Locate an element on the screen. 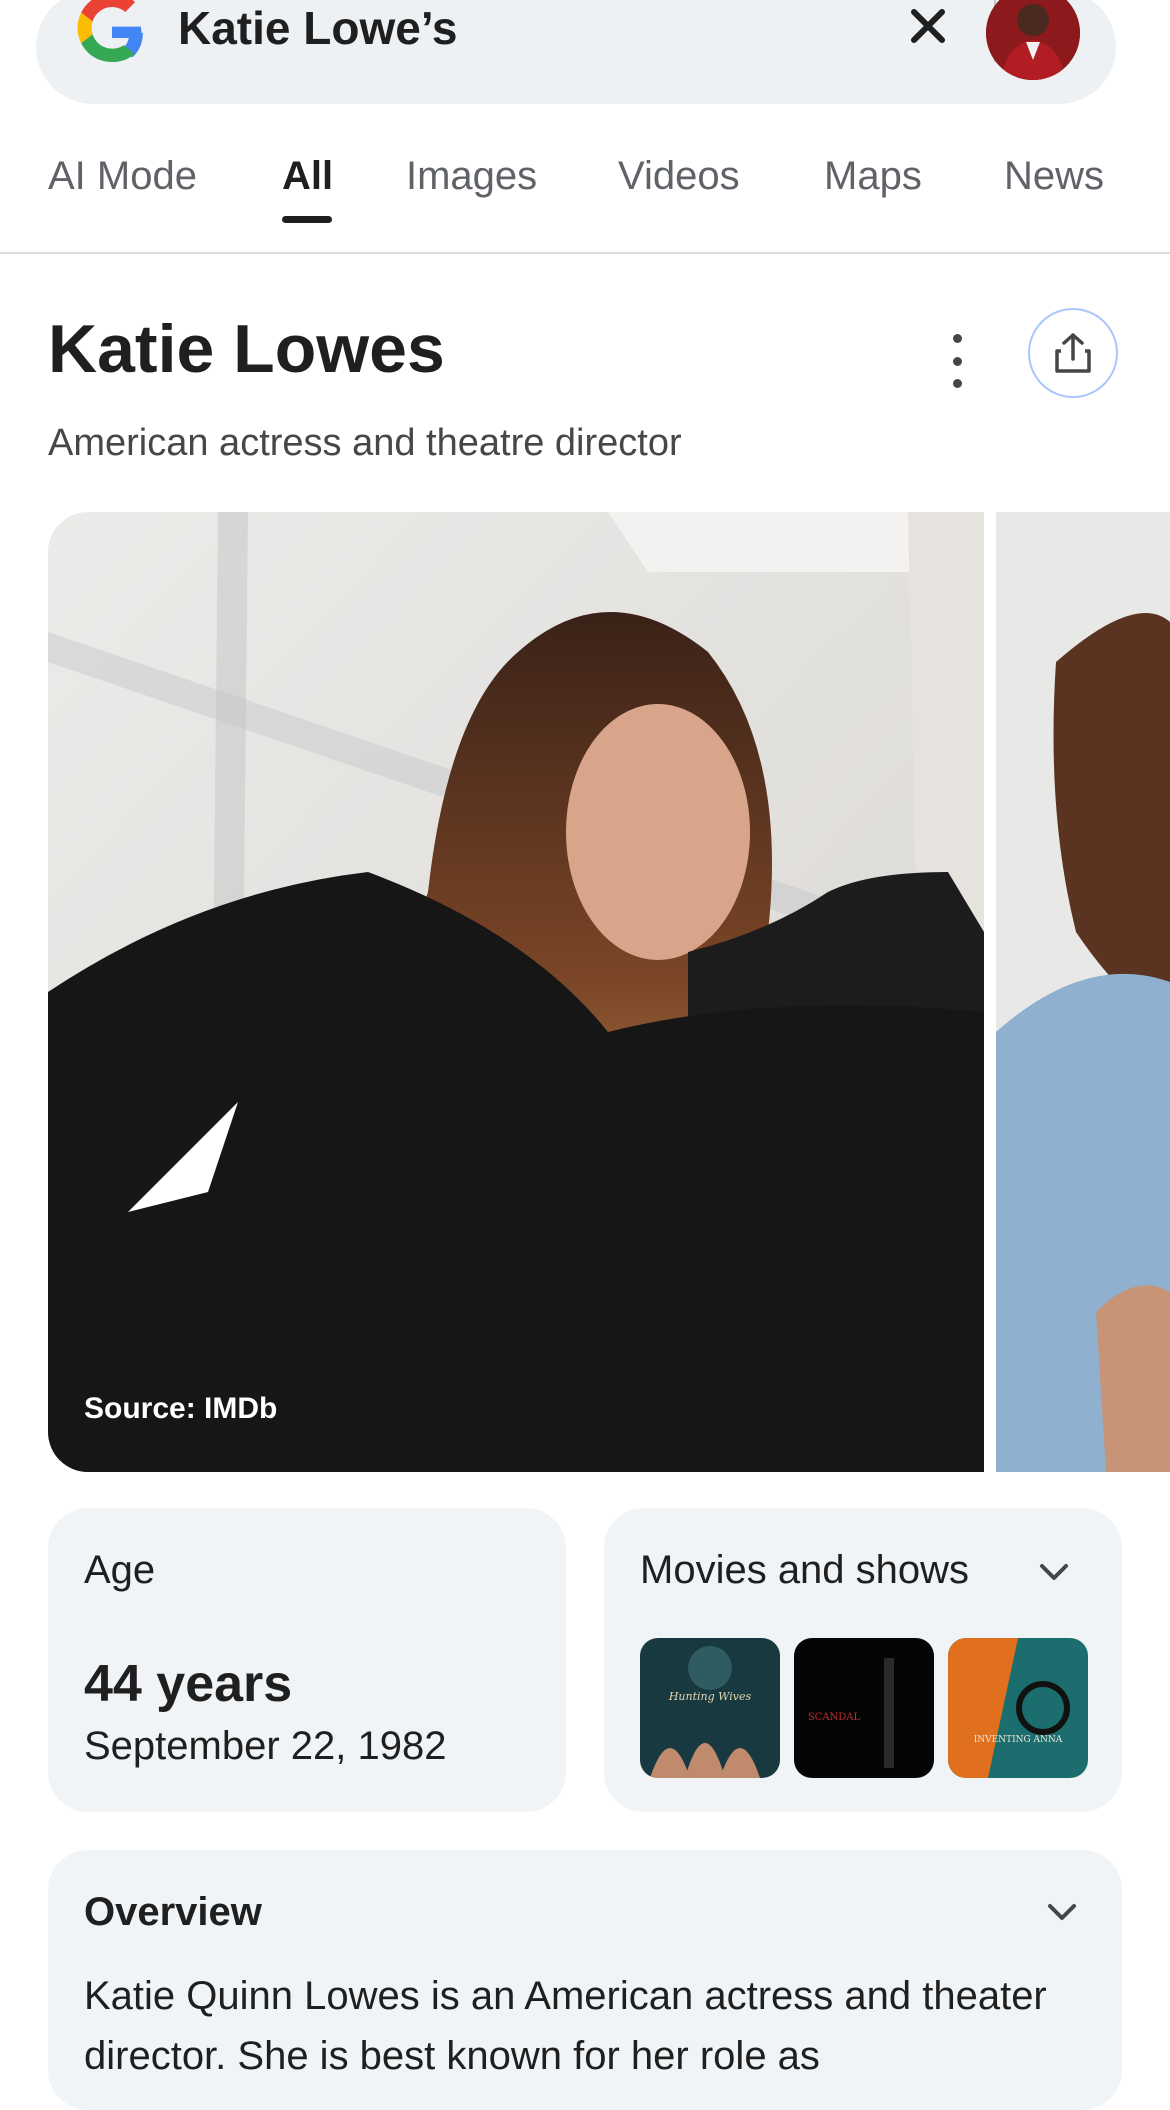  age-label: Age is located at coordinates (120, 1570).